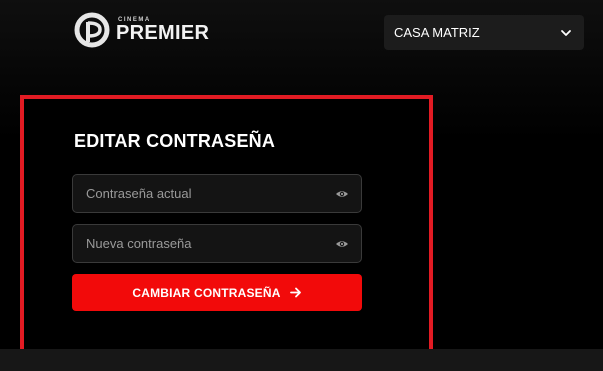 The height and width of the screenshot is (371, 603). What do you see at coordinates (210, 243) in the screenshot?
I see `new-password-input` at bounding box center [210, 243].